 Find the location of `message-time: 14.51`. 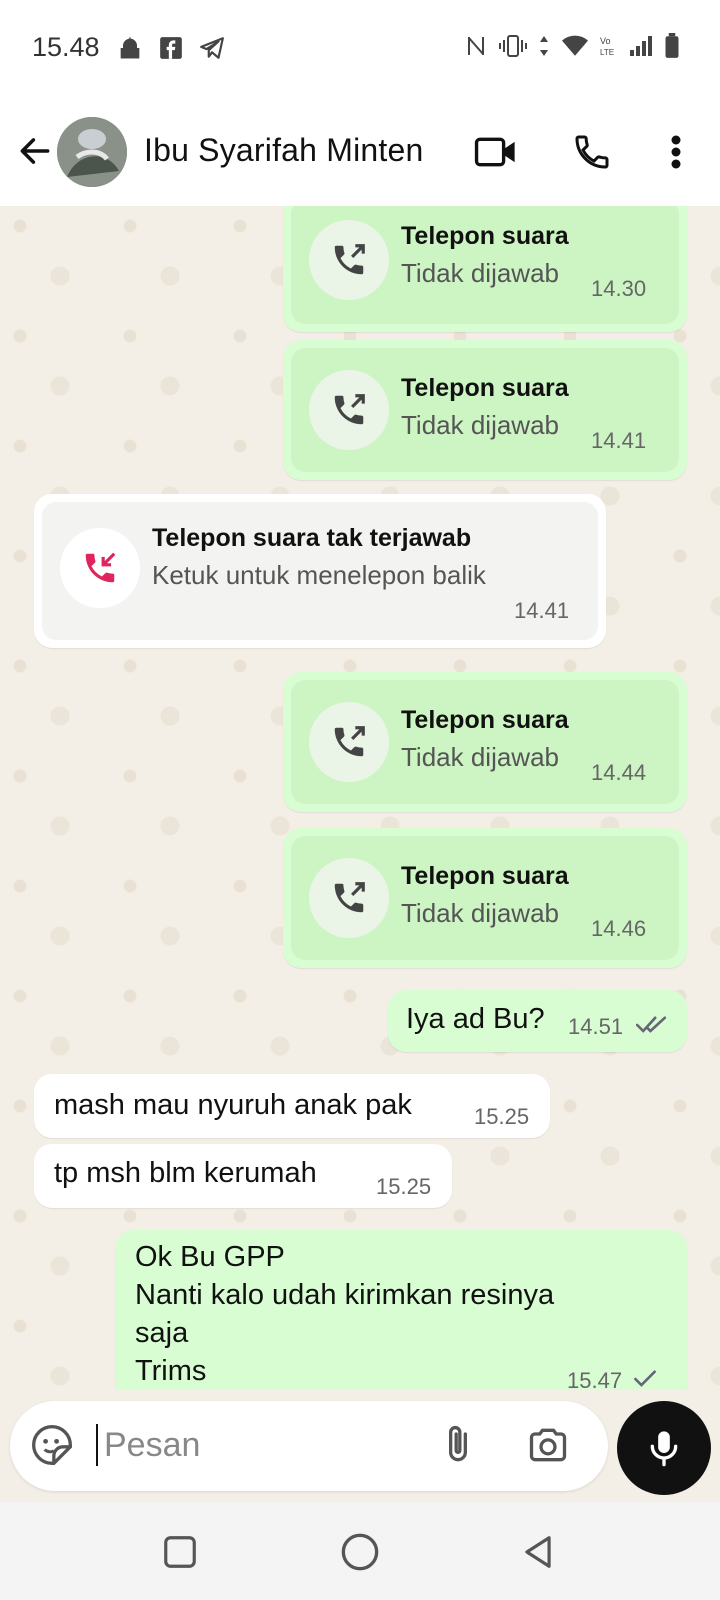

message-time: 14.51 is located at coordinates (596, 1026).